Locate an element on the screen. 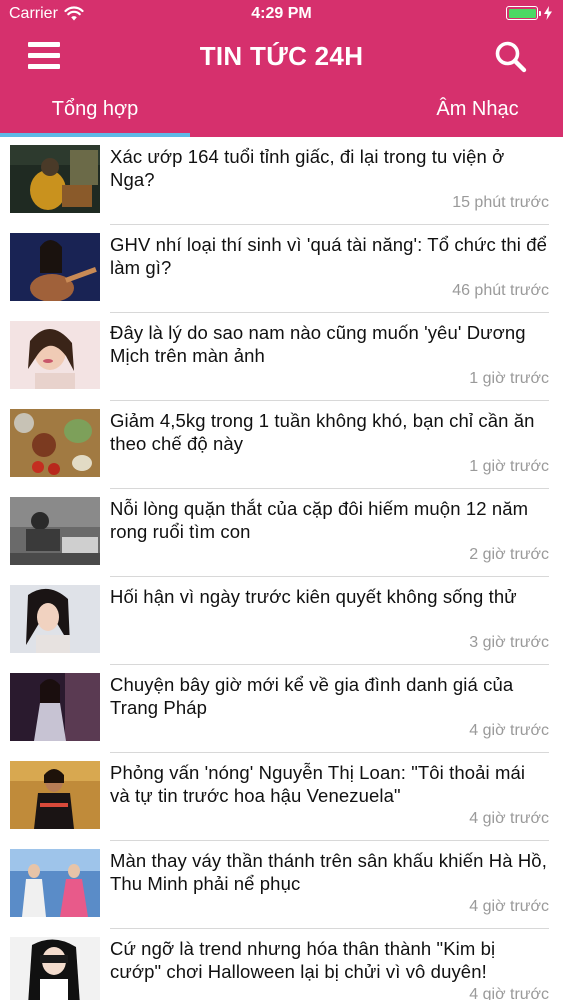 Image resolution: width=563 pixels, height=1000 pixels. search-icon is located at coordinates (511, 57).